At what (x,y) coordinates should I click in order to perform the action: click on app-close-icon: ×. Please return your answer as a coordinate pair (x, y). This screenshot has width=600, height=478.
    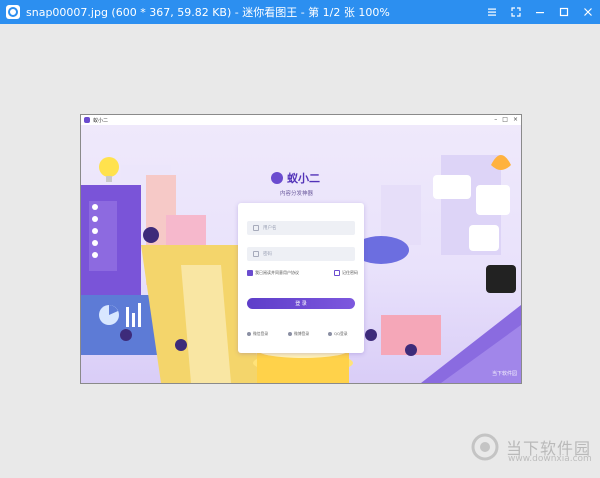
    Looking at the image, I should click on (515, 119).